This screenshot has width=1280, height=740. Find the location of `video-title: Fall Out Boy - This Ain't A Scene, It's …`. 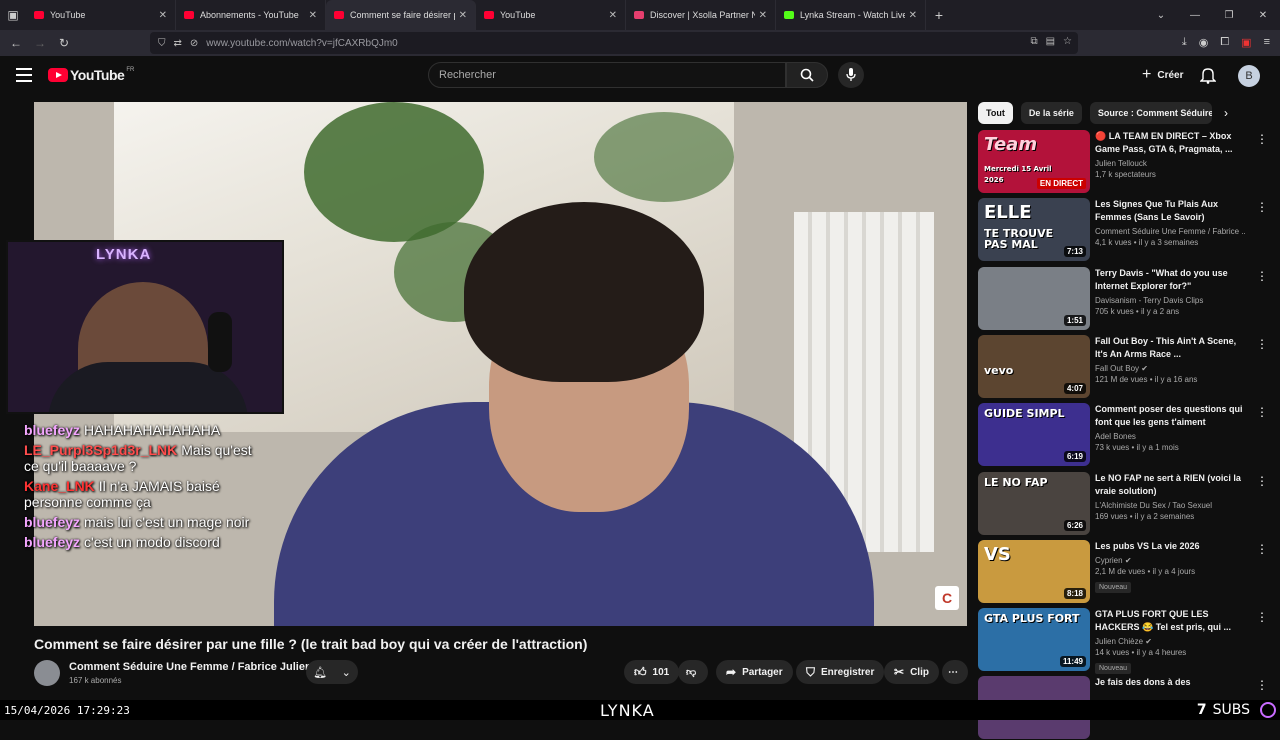

video-title: Fall Out Boy - This Ain't A Scene, It's … is located at coordinates (1170, 348).